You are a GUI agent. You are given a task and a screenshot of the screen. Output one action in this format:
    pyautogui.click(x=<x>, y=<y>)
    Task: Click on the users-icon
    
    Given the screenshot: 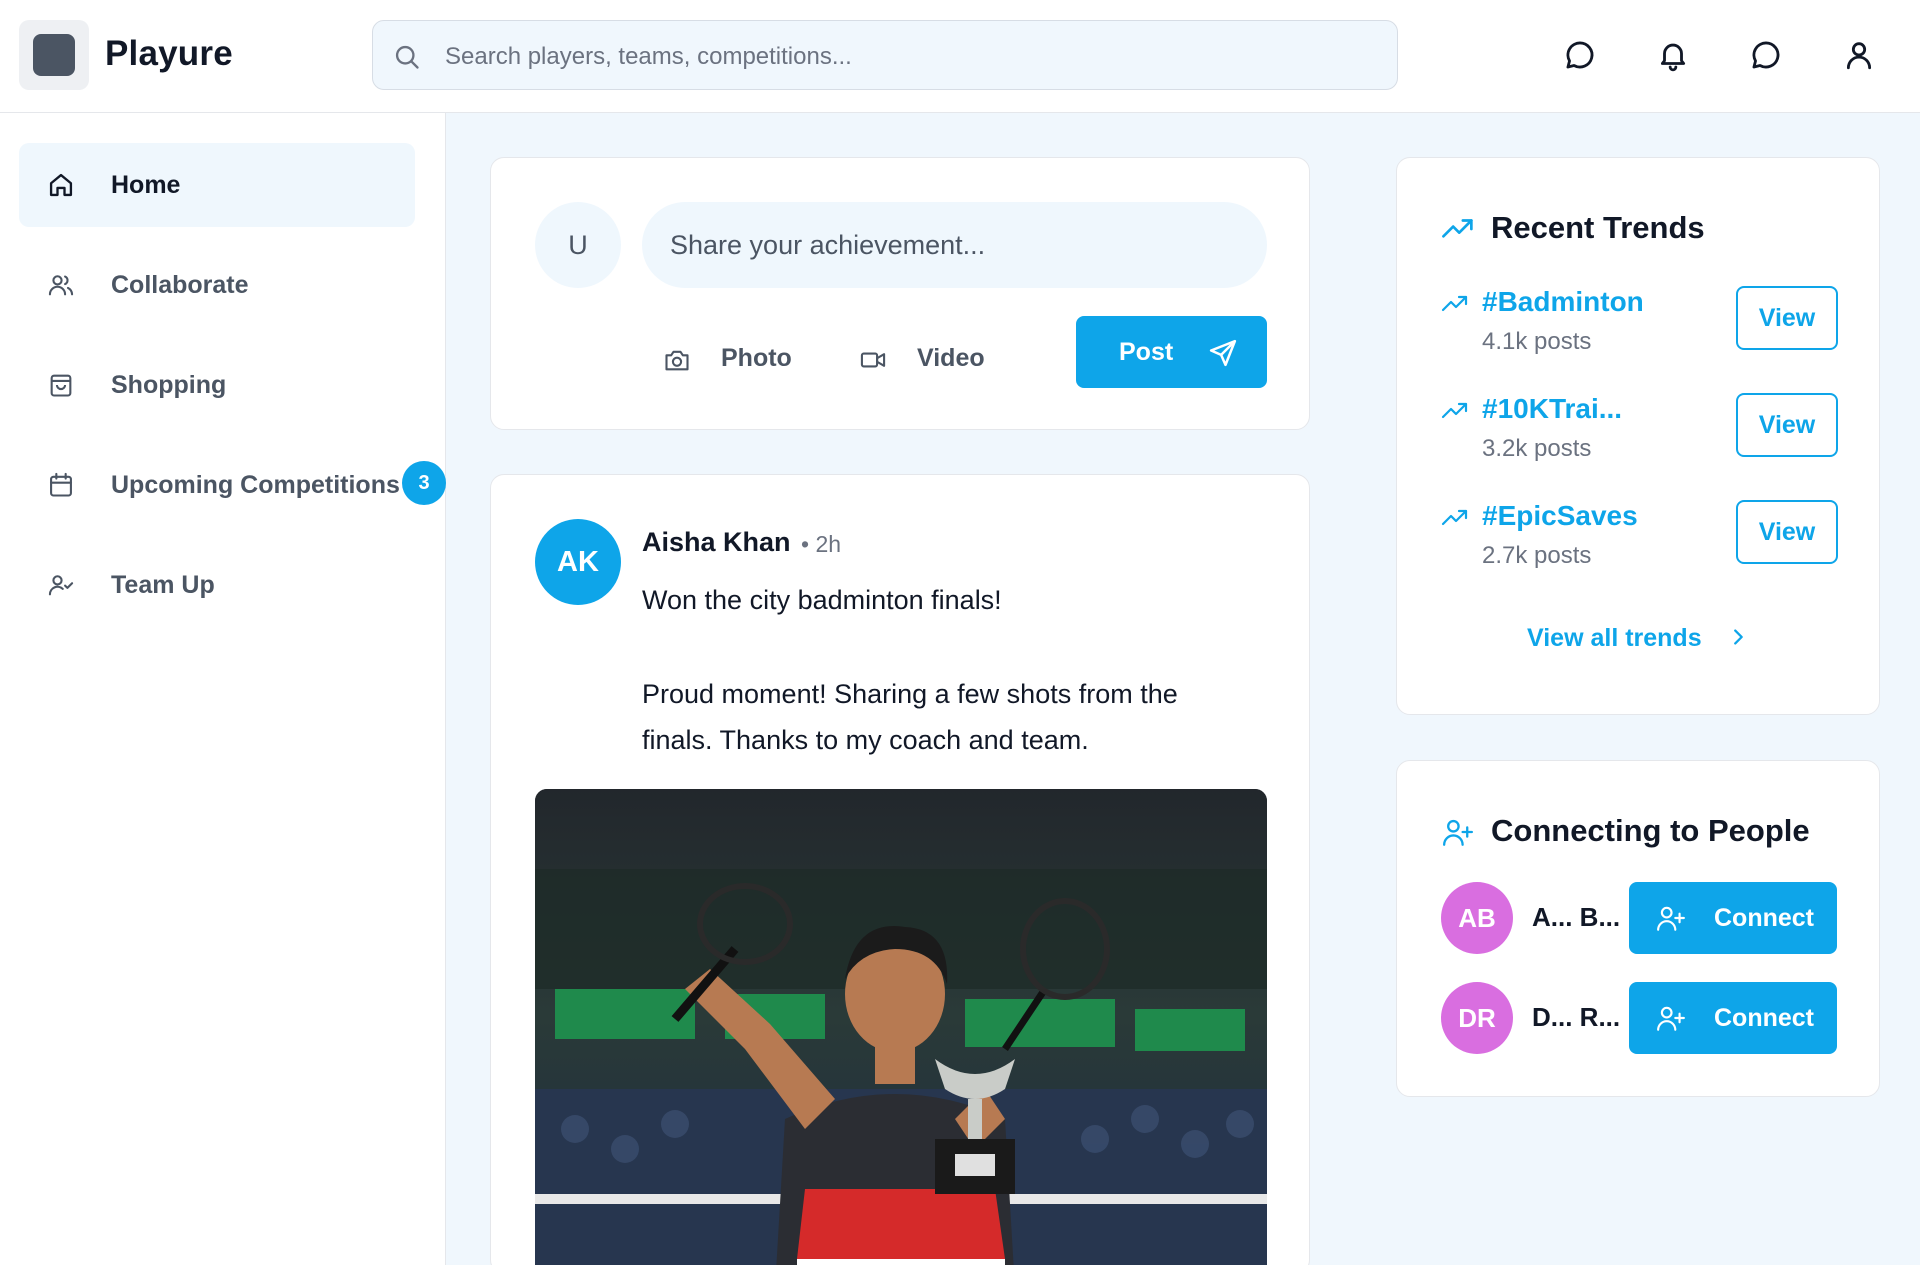 What is the action you would take?
    pyautogui.click(x=61, y=285)
    